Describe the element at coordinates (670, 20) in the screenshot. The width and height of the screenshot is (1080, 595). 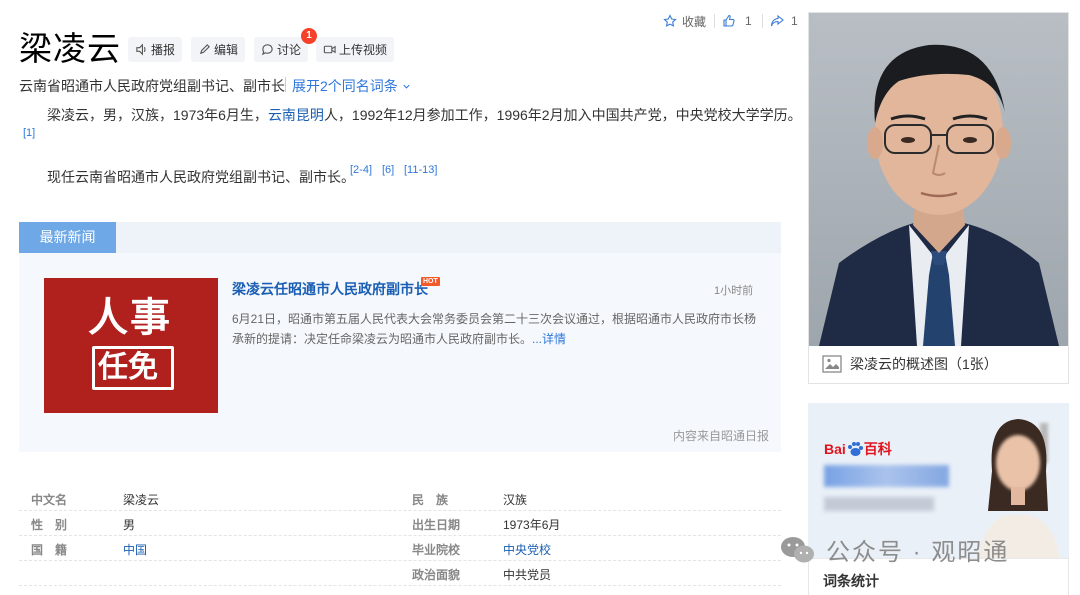
I see `star-icon` at that location.